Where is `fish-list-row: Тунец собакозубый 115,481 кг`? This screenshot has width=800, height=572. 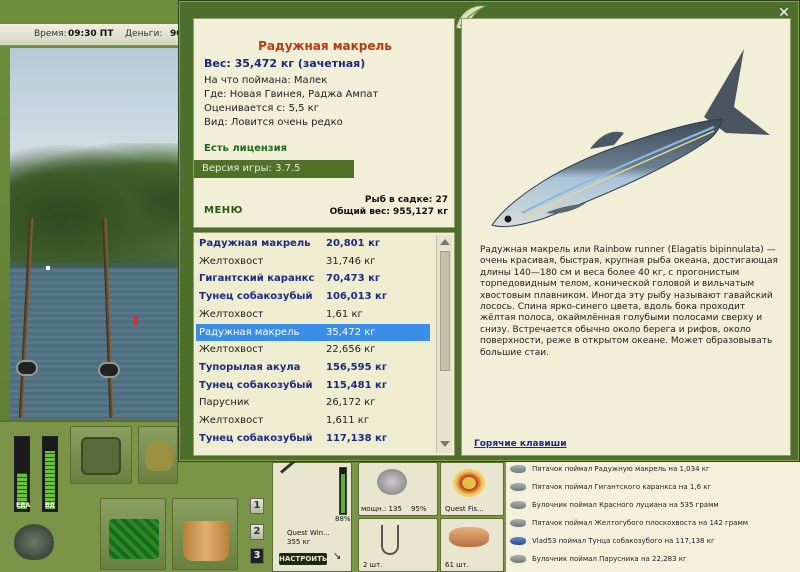 fish-list-row: Тунец собакозубый 115,481 кг is located at coordinates (313, 386).